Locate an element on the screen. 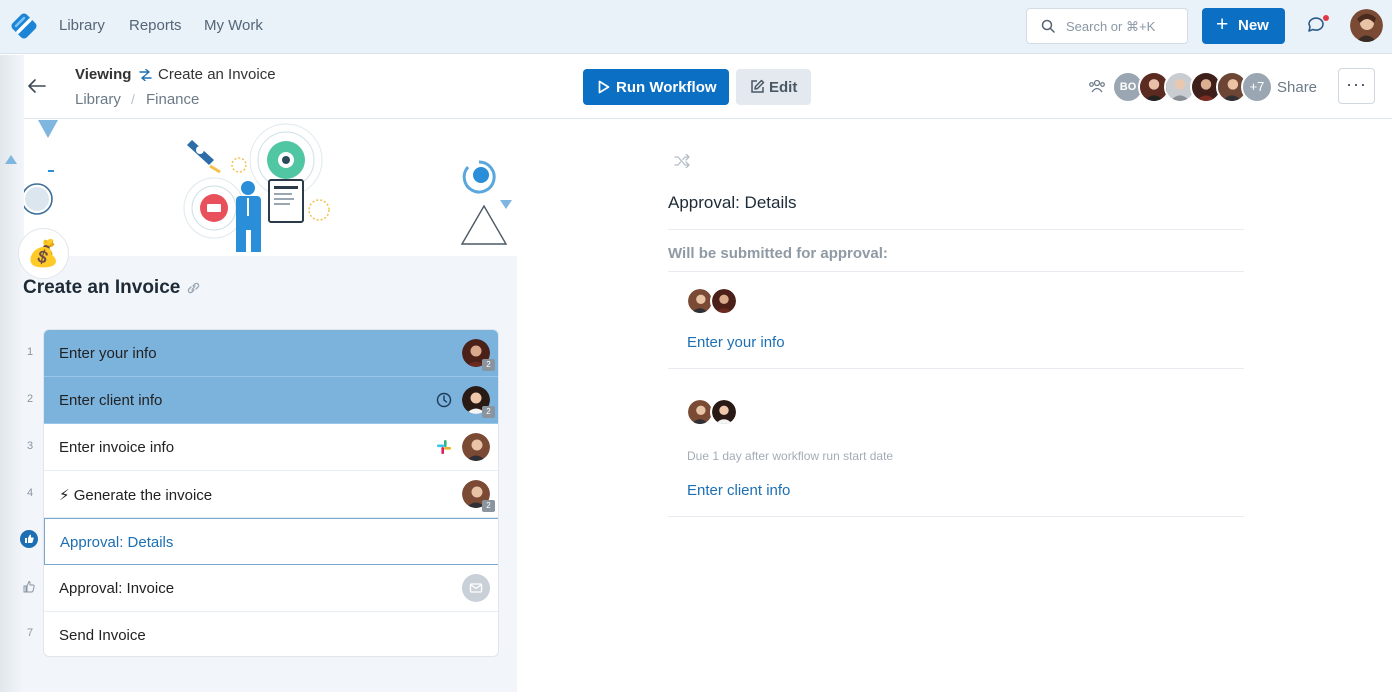  approval-item-enter-client-info-link: Enter client info is located at coordinates (738, 490).